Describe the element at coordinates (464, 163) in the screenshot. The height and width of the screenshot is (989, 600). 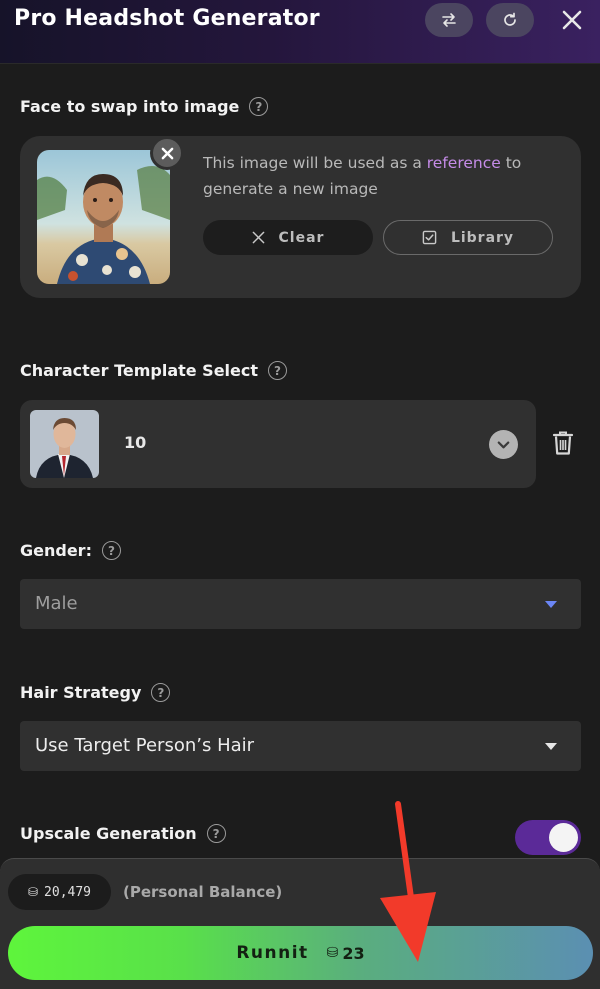
I see `reference-link: reference` at that location.